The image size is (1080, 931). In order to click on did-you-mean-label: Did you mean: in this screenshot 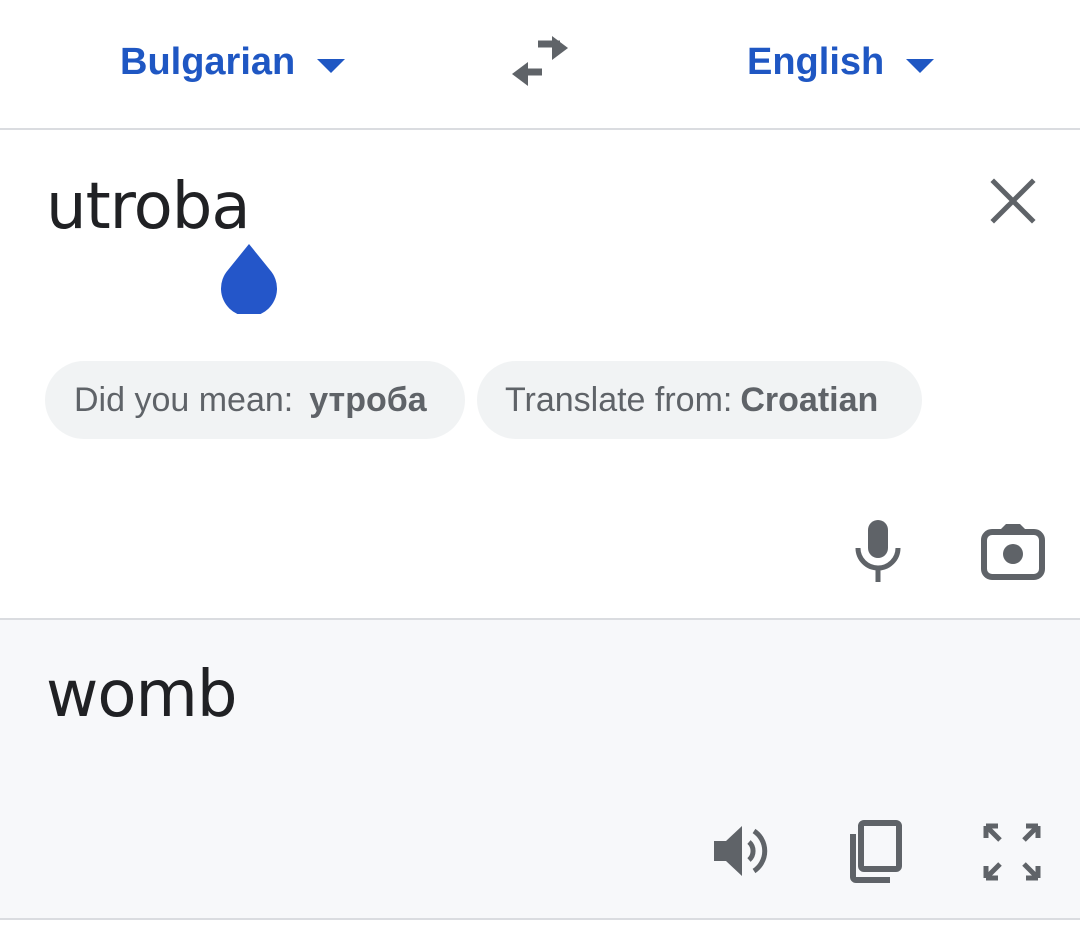, I will do `click(184, 399)`.